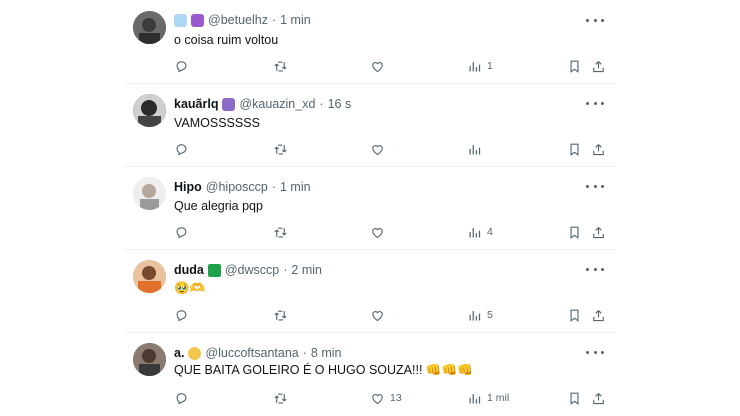  What do you see at coordinates (323, 370) in the screenshot?
I see `post-text: QUE BAITA GOLEIRO É O HUGO SOUZA!!! 👊👊👊` at bounding box center [323, 370].